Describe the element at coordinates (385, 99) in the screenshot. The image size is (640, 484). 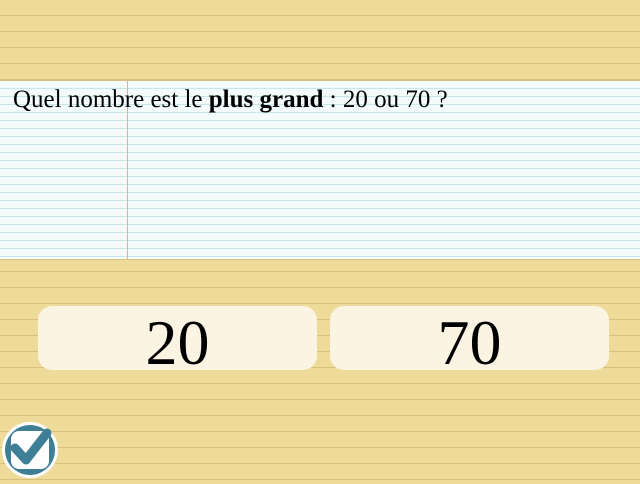
I see `question-suffix: : 20 ou 70 ?` at that location.